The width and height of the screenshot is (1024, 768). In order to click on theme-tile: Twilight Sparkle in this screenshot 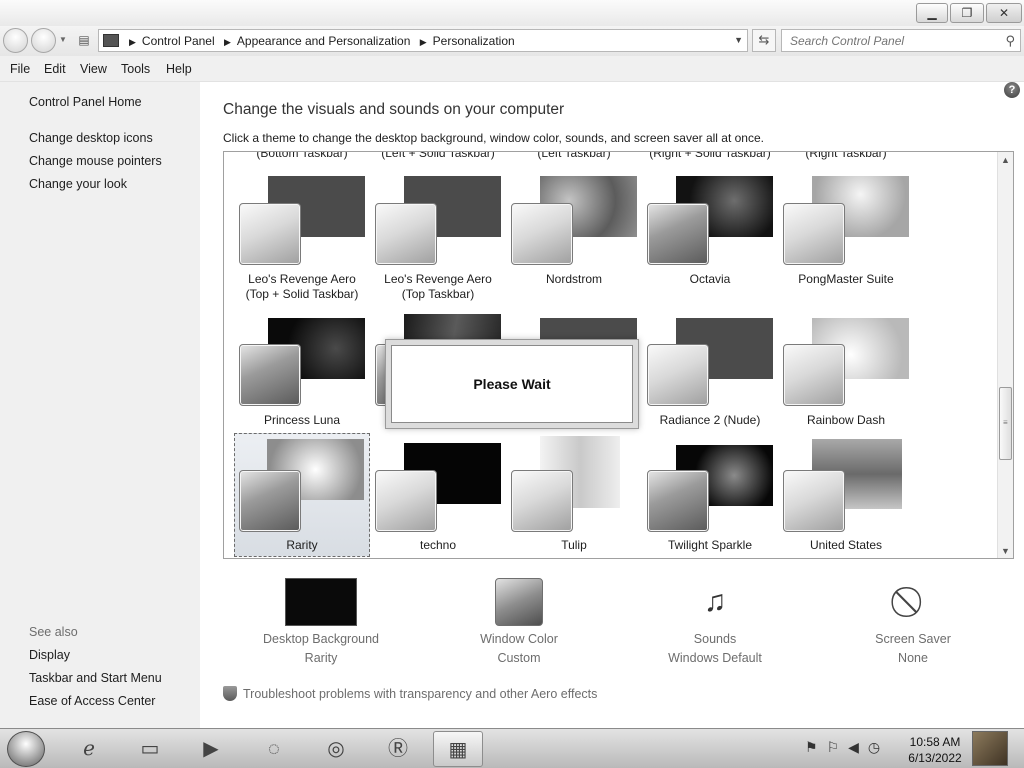, I will do `click(710, 495)`.